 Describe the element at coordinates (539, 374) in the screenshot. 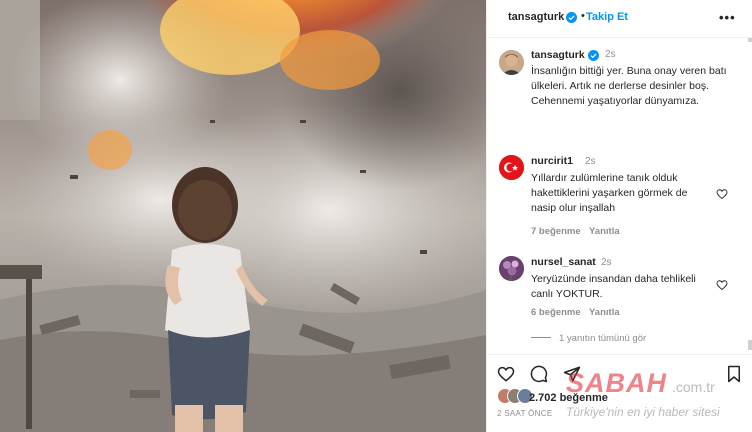

I see `comment-icon` at that location.